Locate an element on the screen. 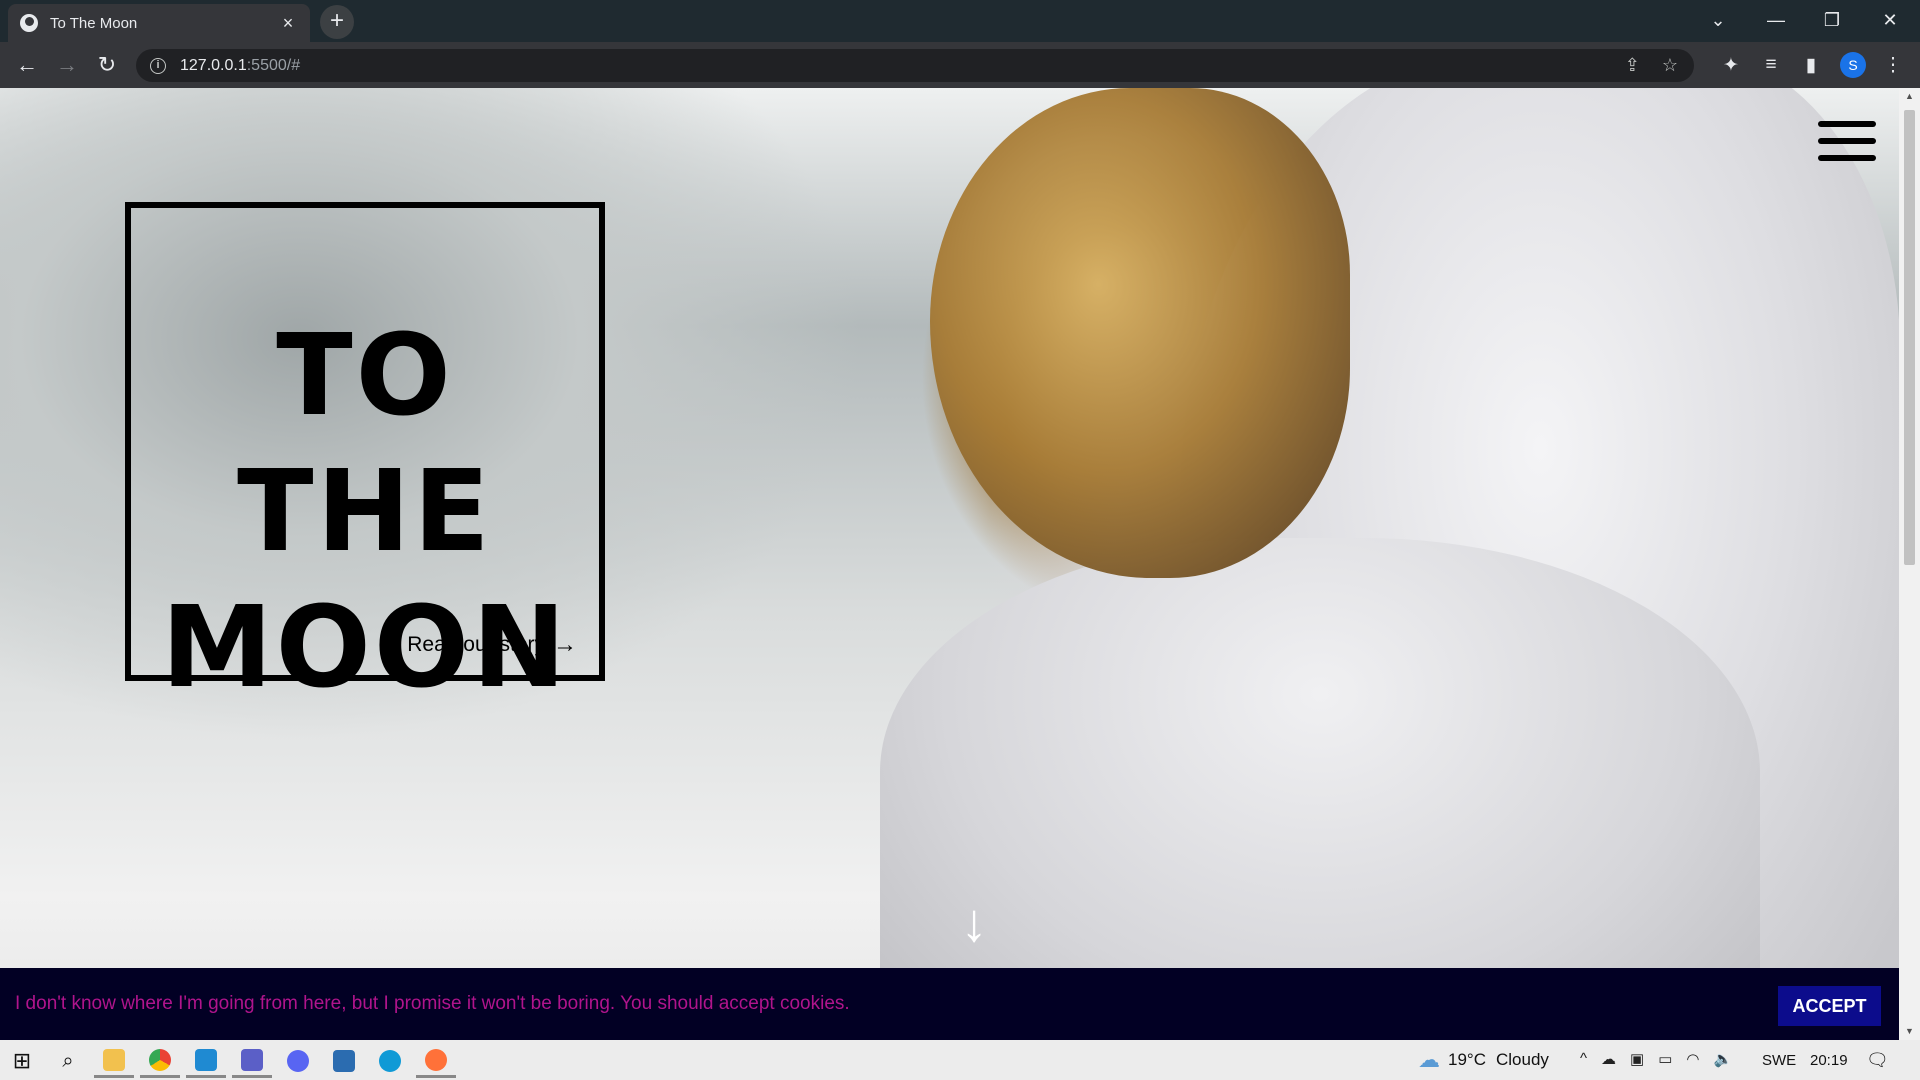 This screenshot has width=1920, height=1080. onedrive-icon: ☁ is located at coordinates (1608, 1059).